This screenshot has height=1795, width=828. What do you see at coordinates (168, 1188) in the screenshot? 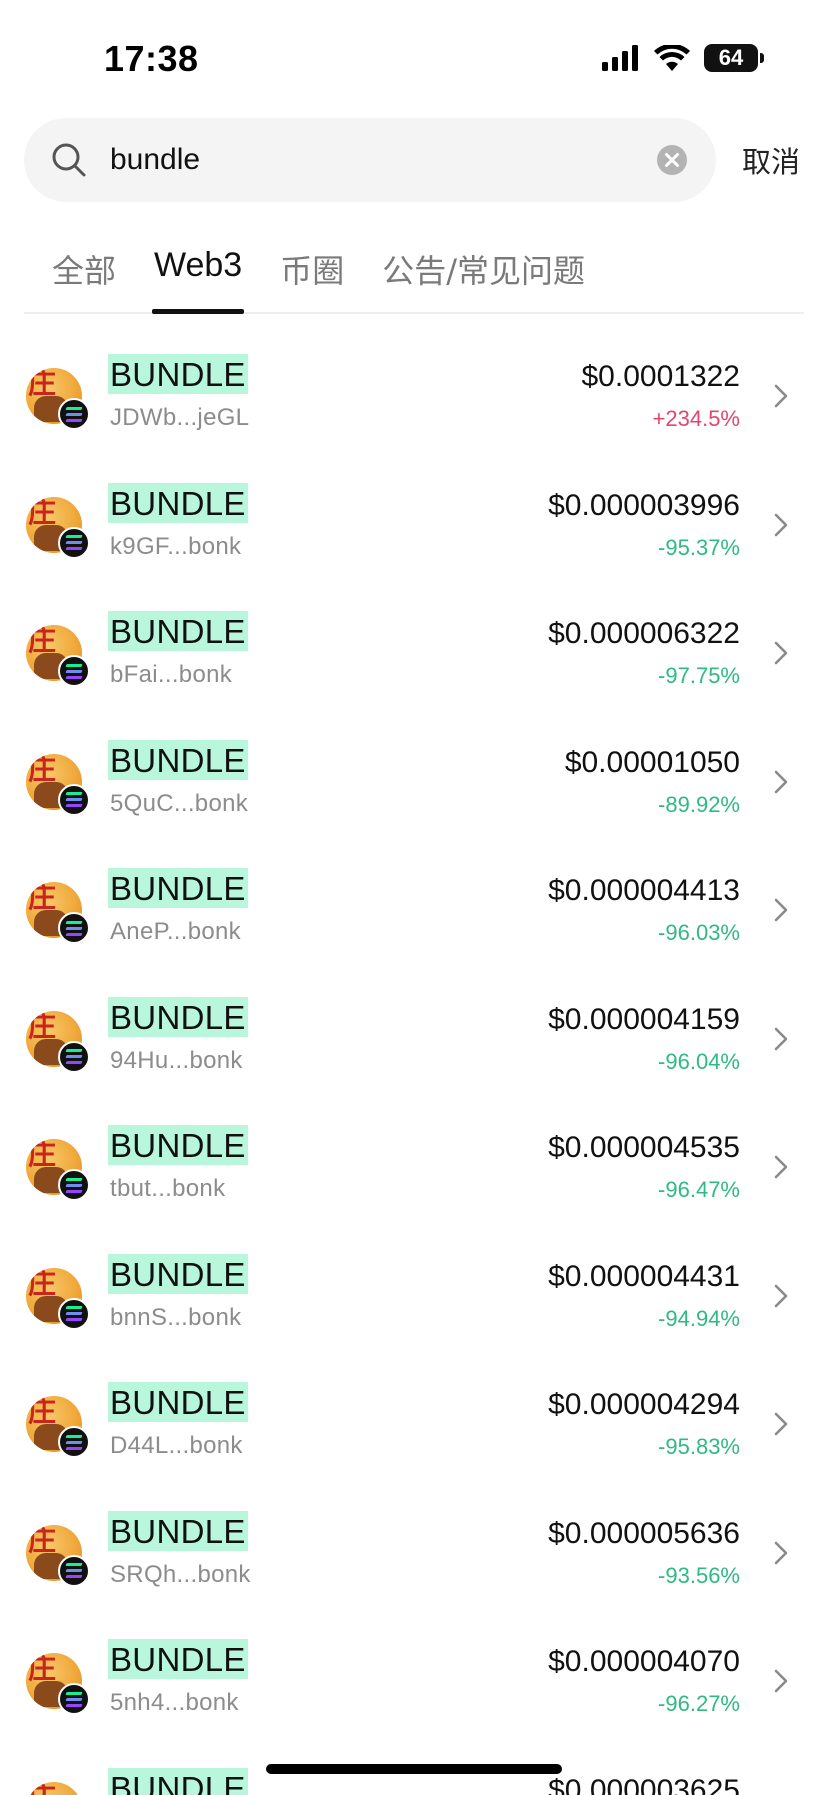
I see `token-address: tbut...bonk` at bounding box center [168, 1188].